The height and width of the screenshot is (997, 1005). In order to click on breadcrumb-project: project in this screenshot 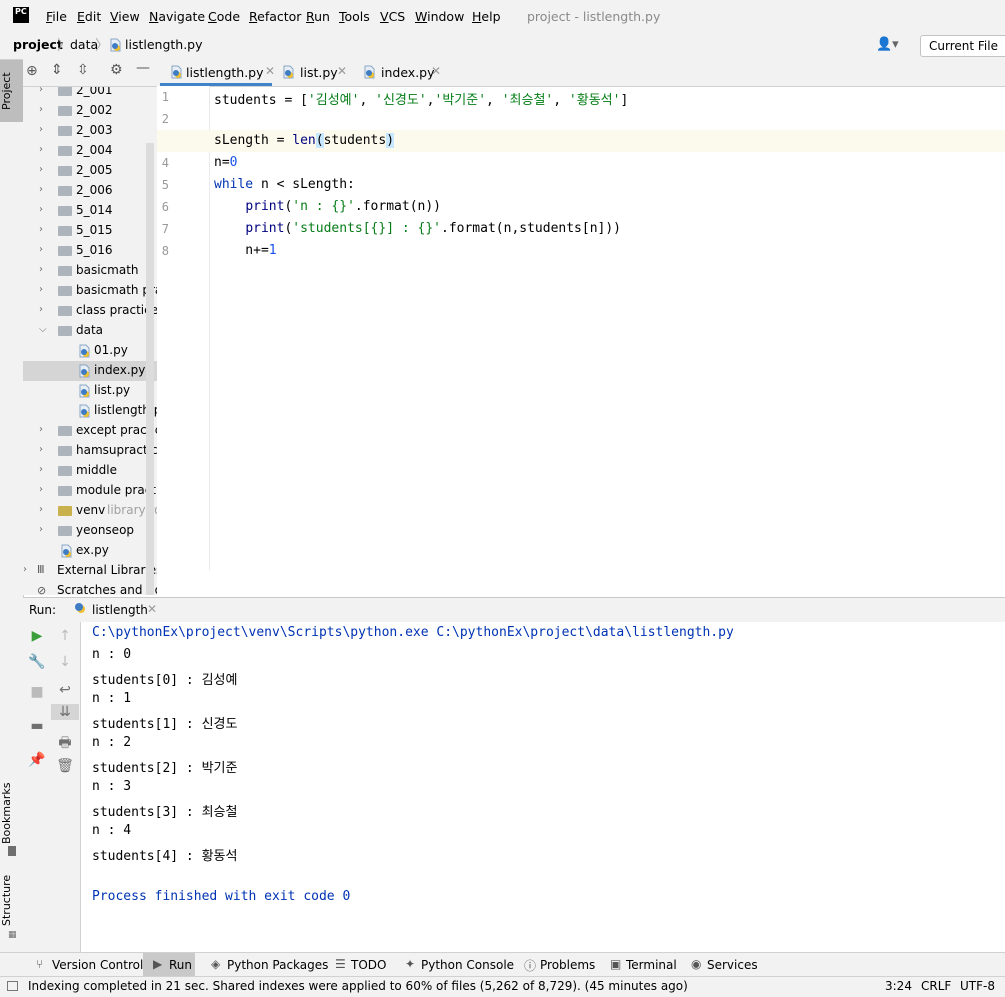, I will do `click(38, 44)`.